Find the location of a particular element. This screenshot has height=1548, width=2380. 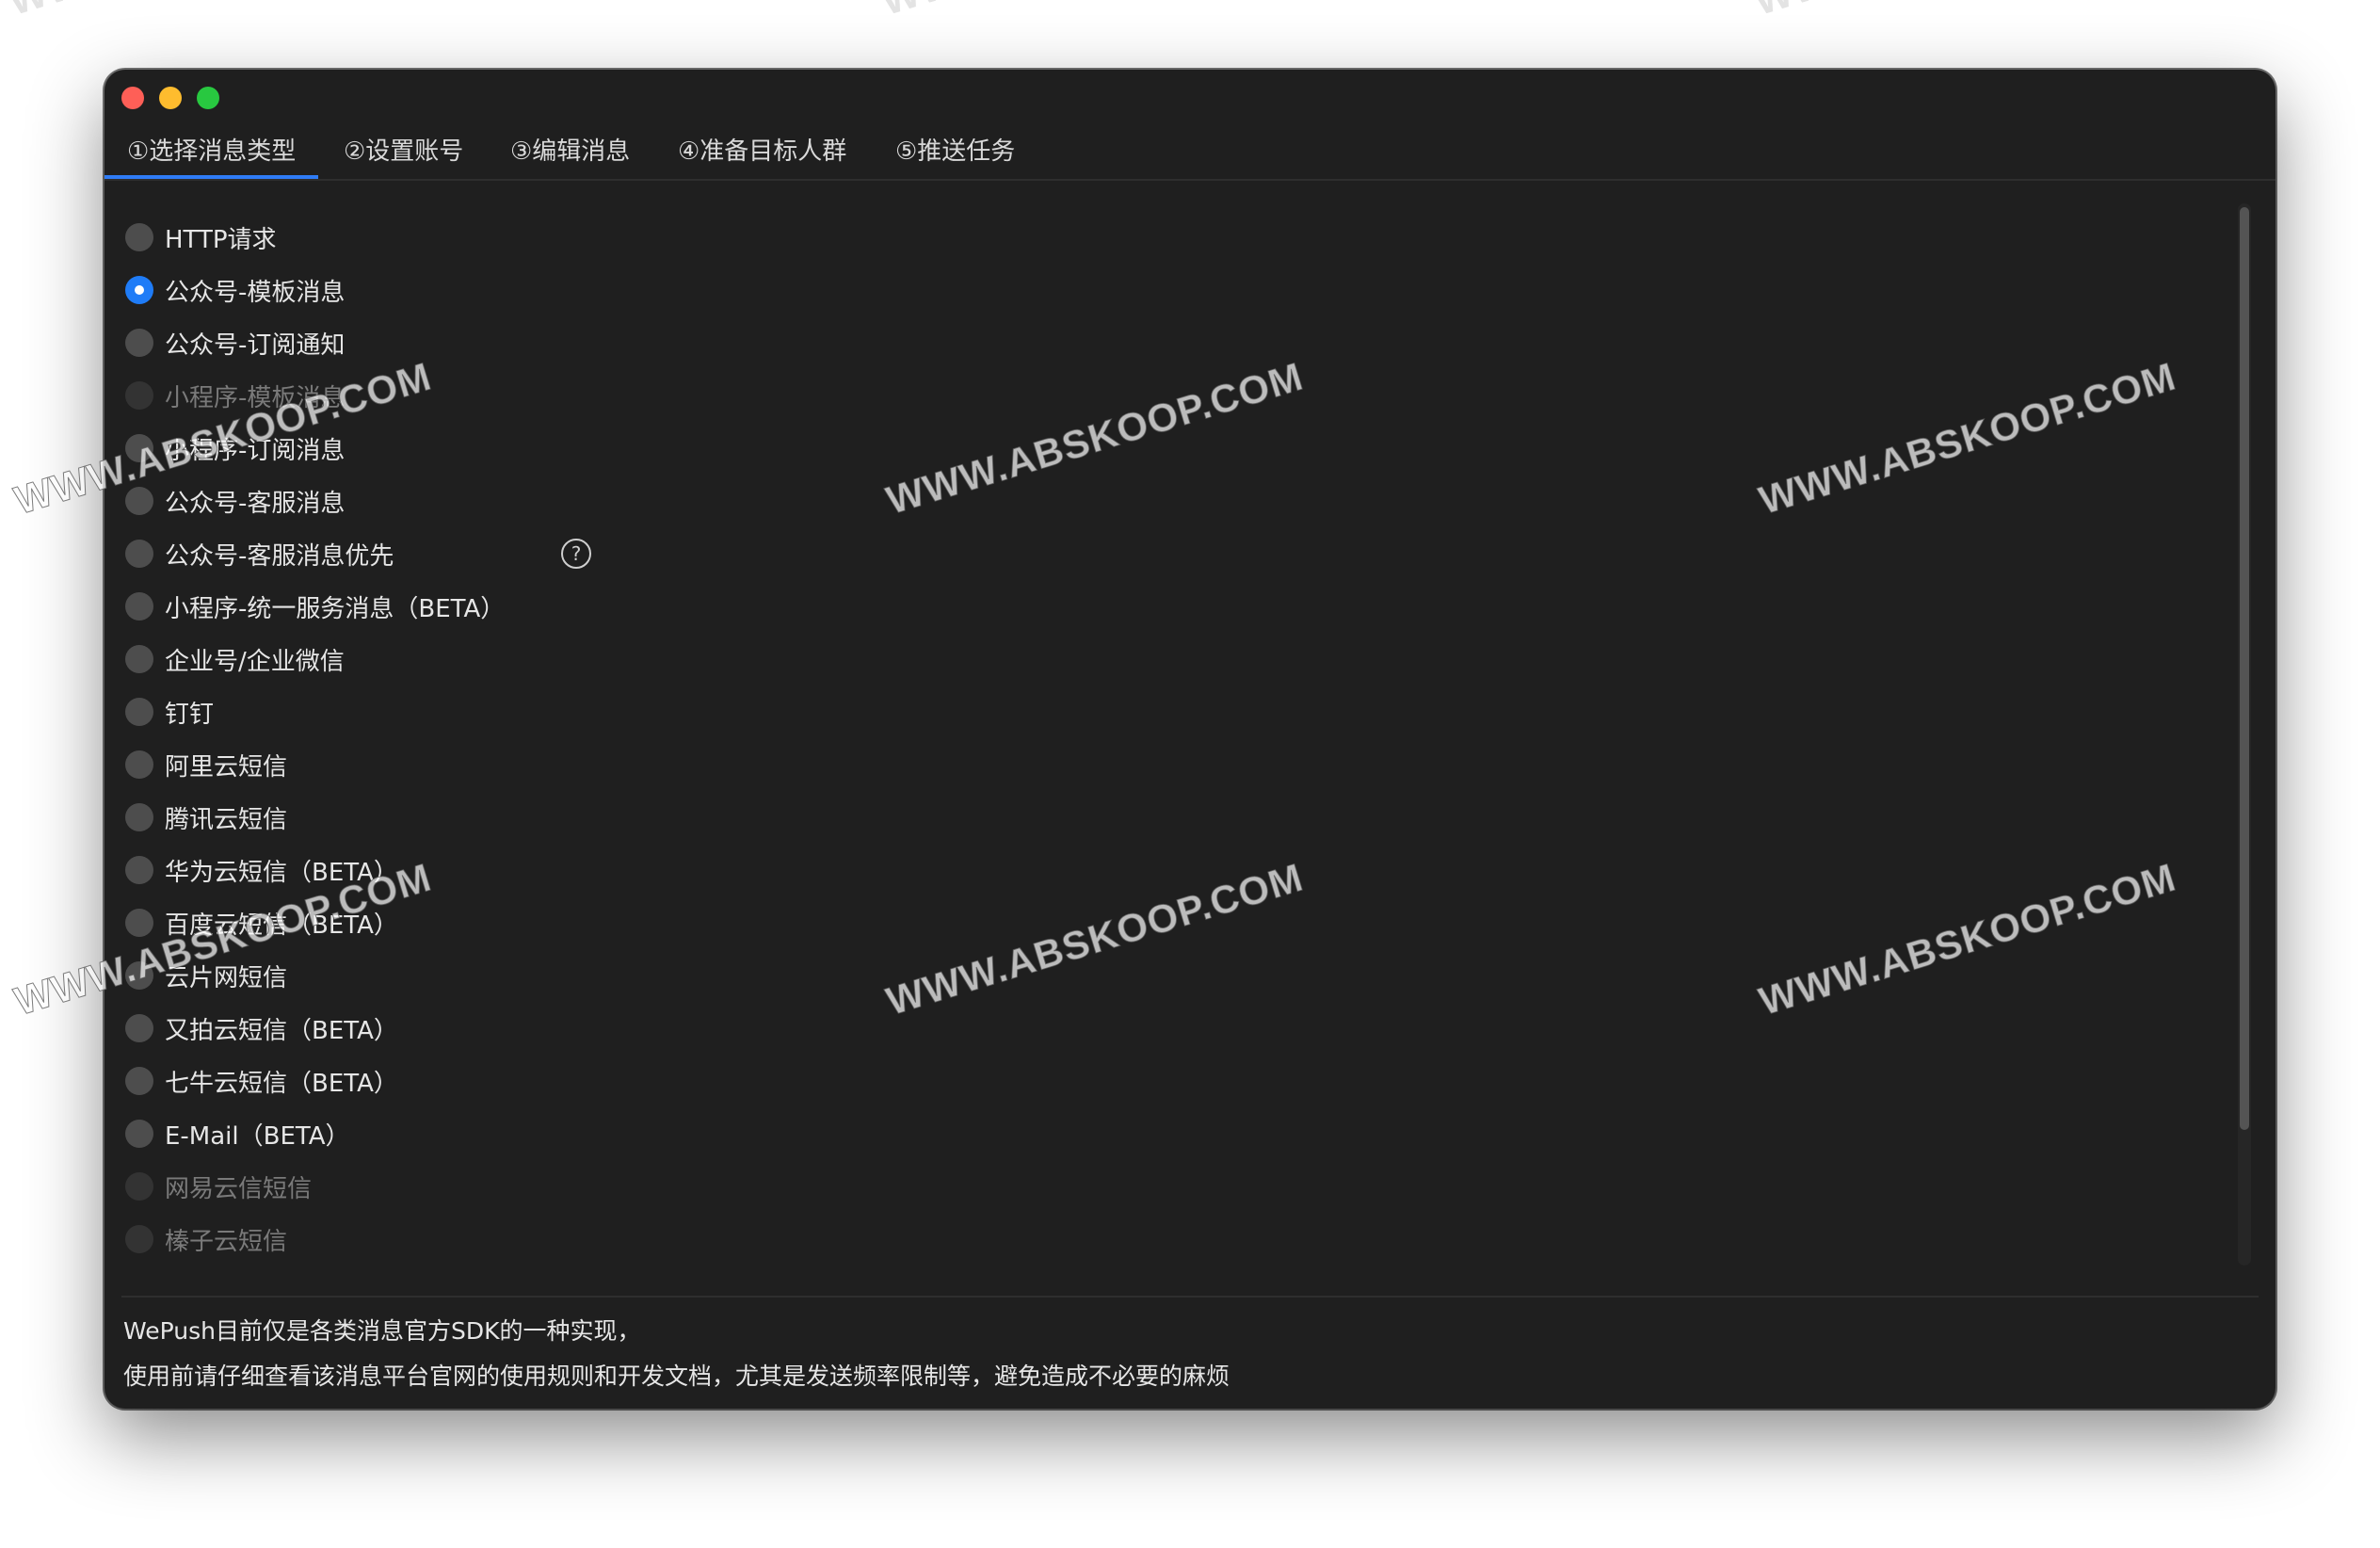

radio-option: 公众号-客服消息优先? is located at coordinates (358, 553).